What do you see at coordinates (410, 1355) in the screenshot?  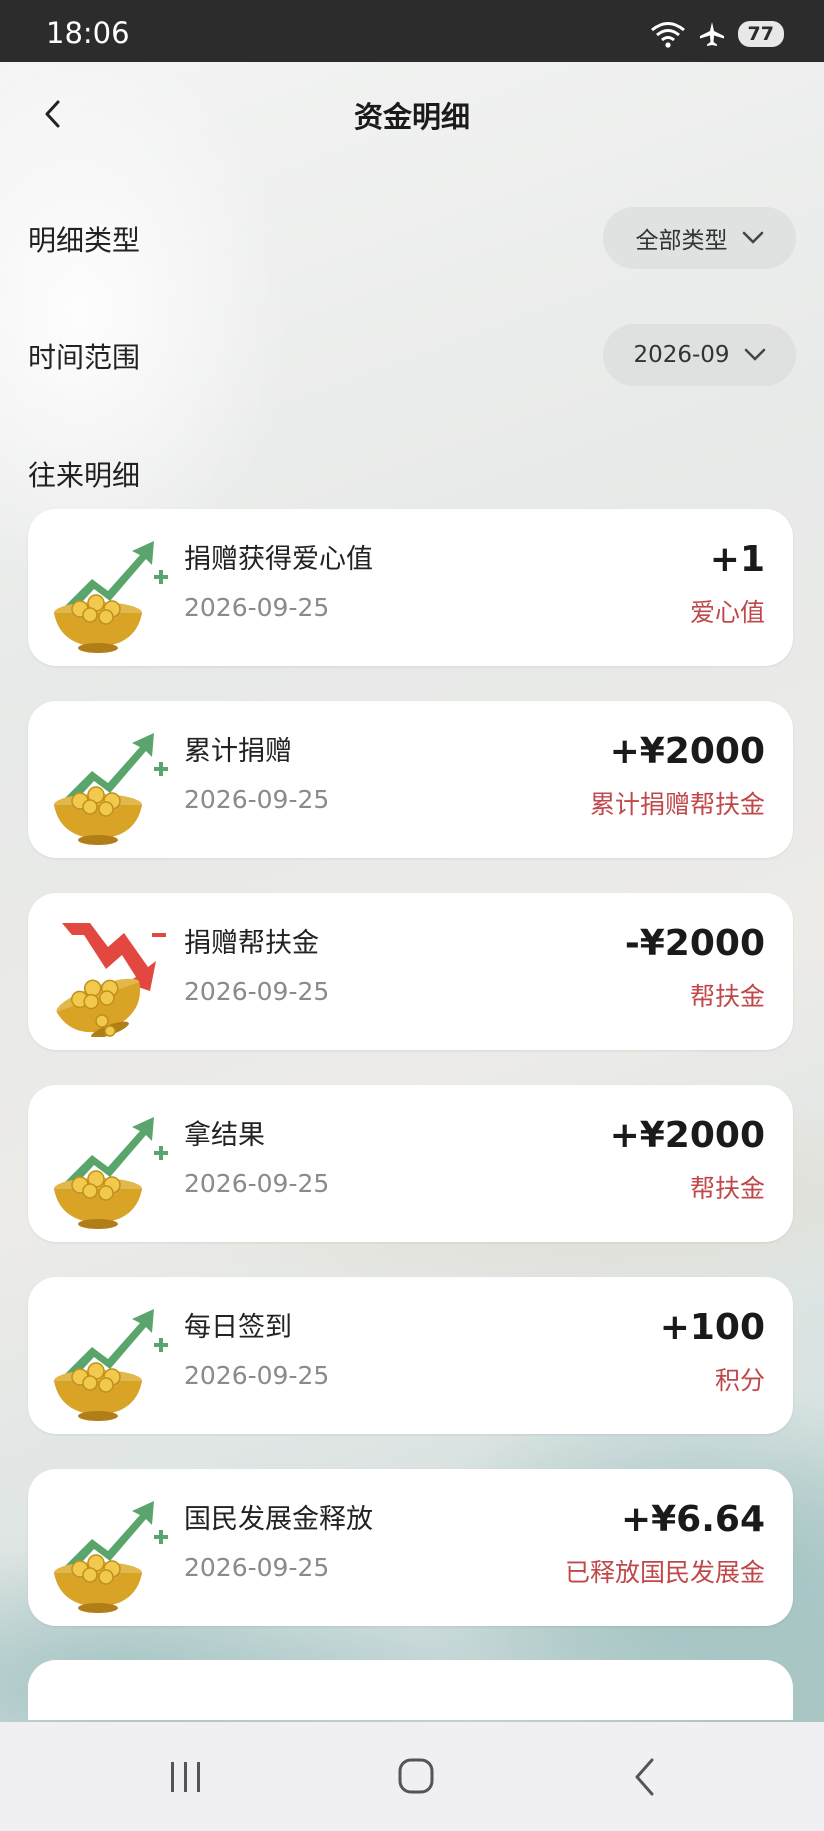 I see `list-item: 每日签到 2026-09-25 +100 积分` at bounding box center [410, 1355].